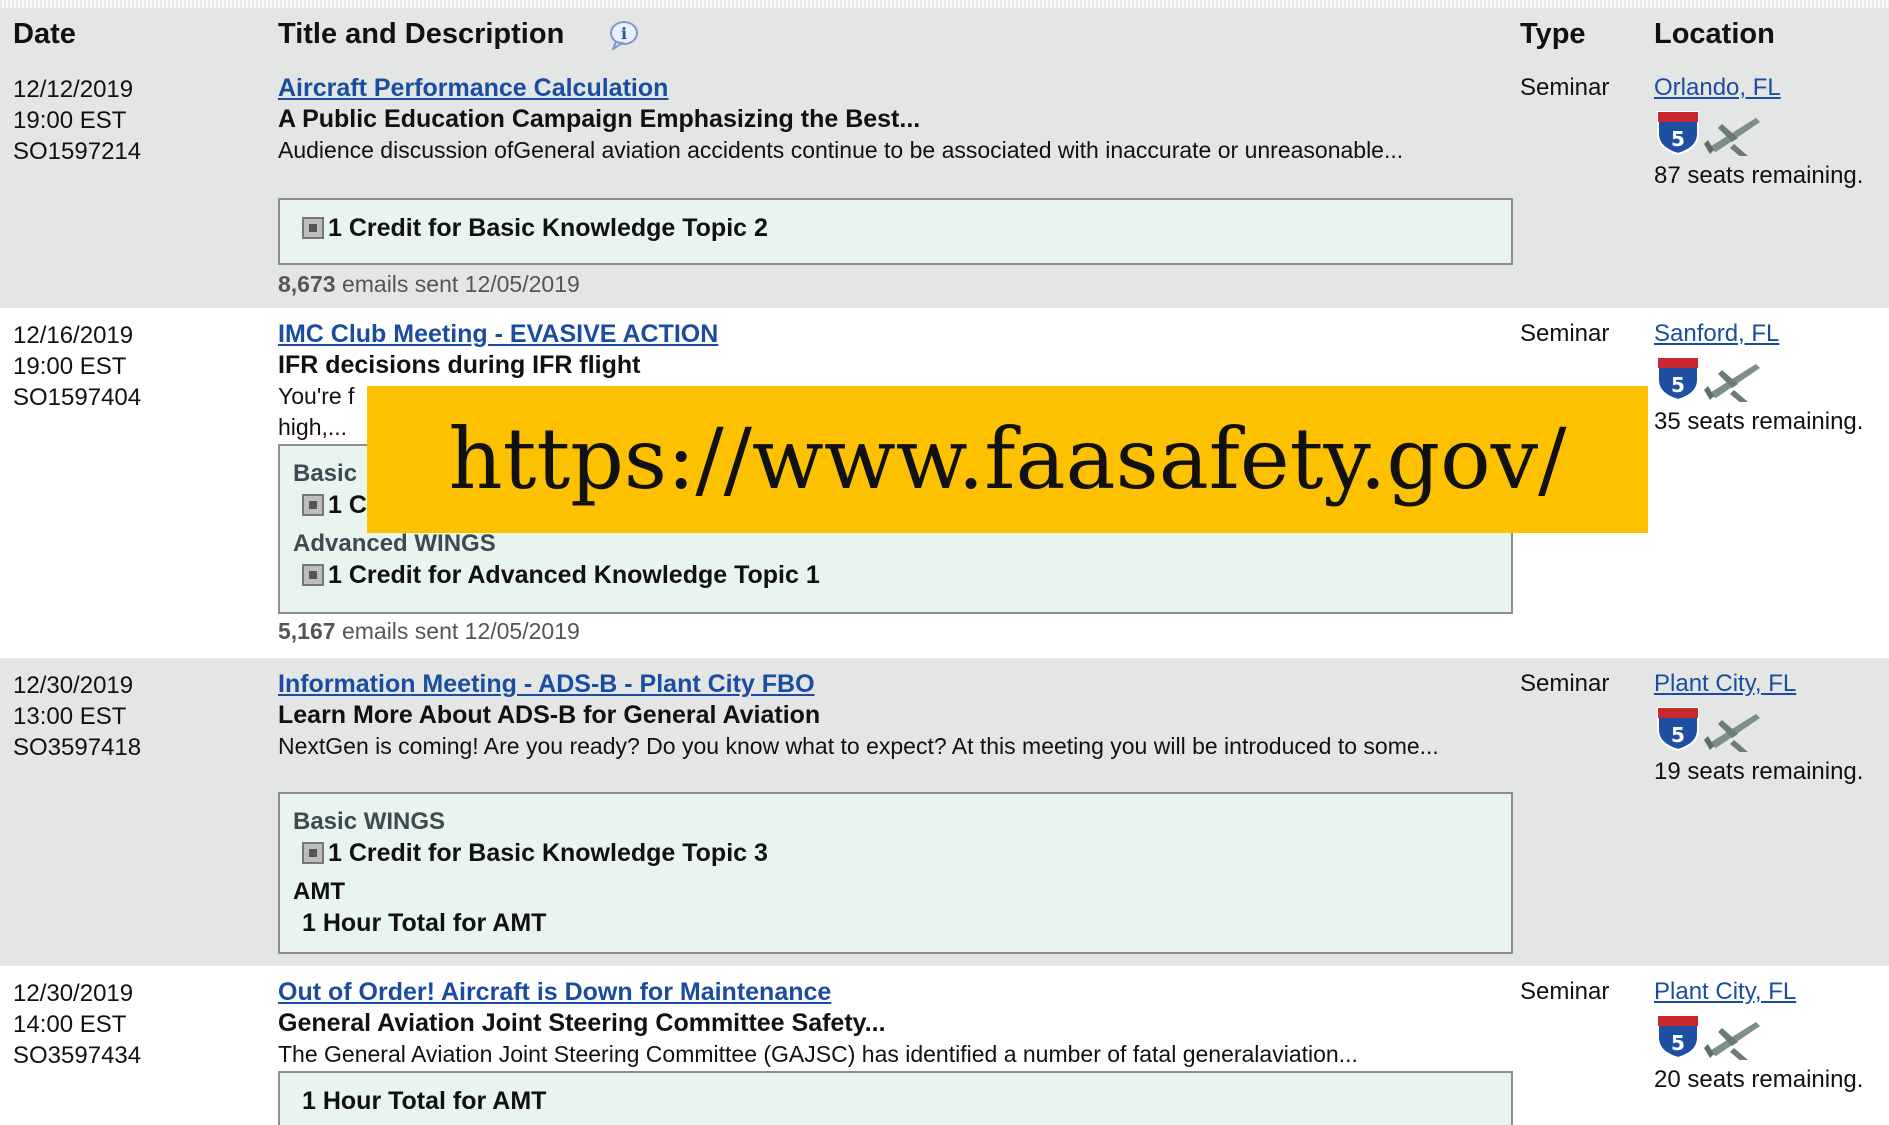 The width and height of the screenshot is (1889, 1125). Describe the element at coordinates (77, 397) in the screenshot. I see `event-id: SO1597404` at that location.